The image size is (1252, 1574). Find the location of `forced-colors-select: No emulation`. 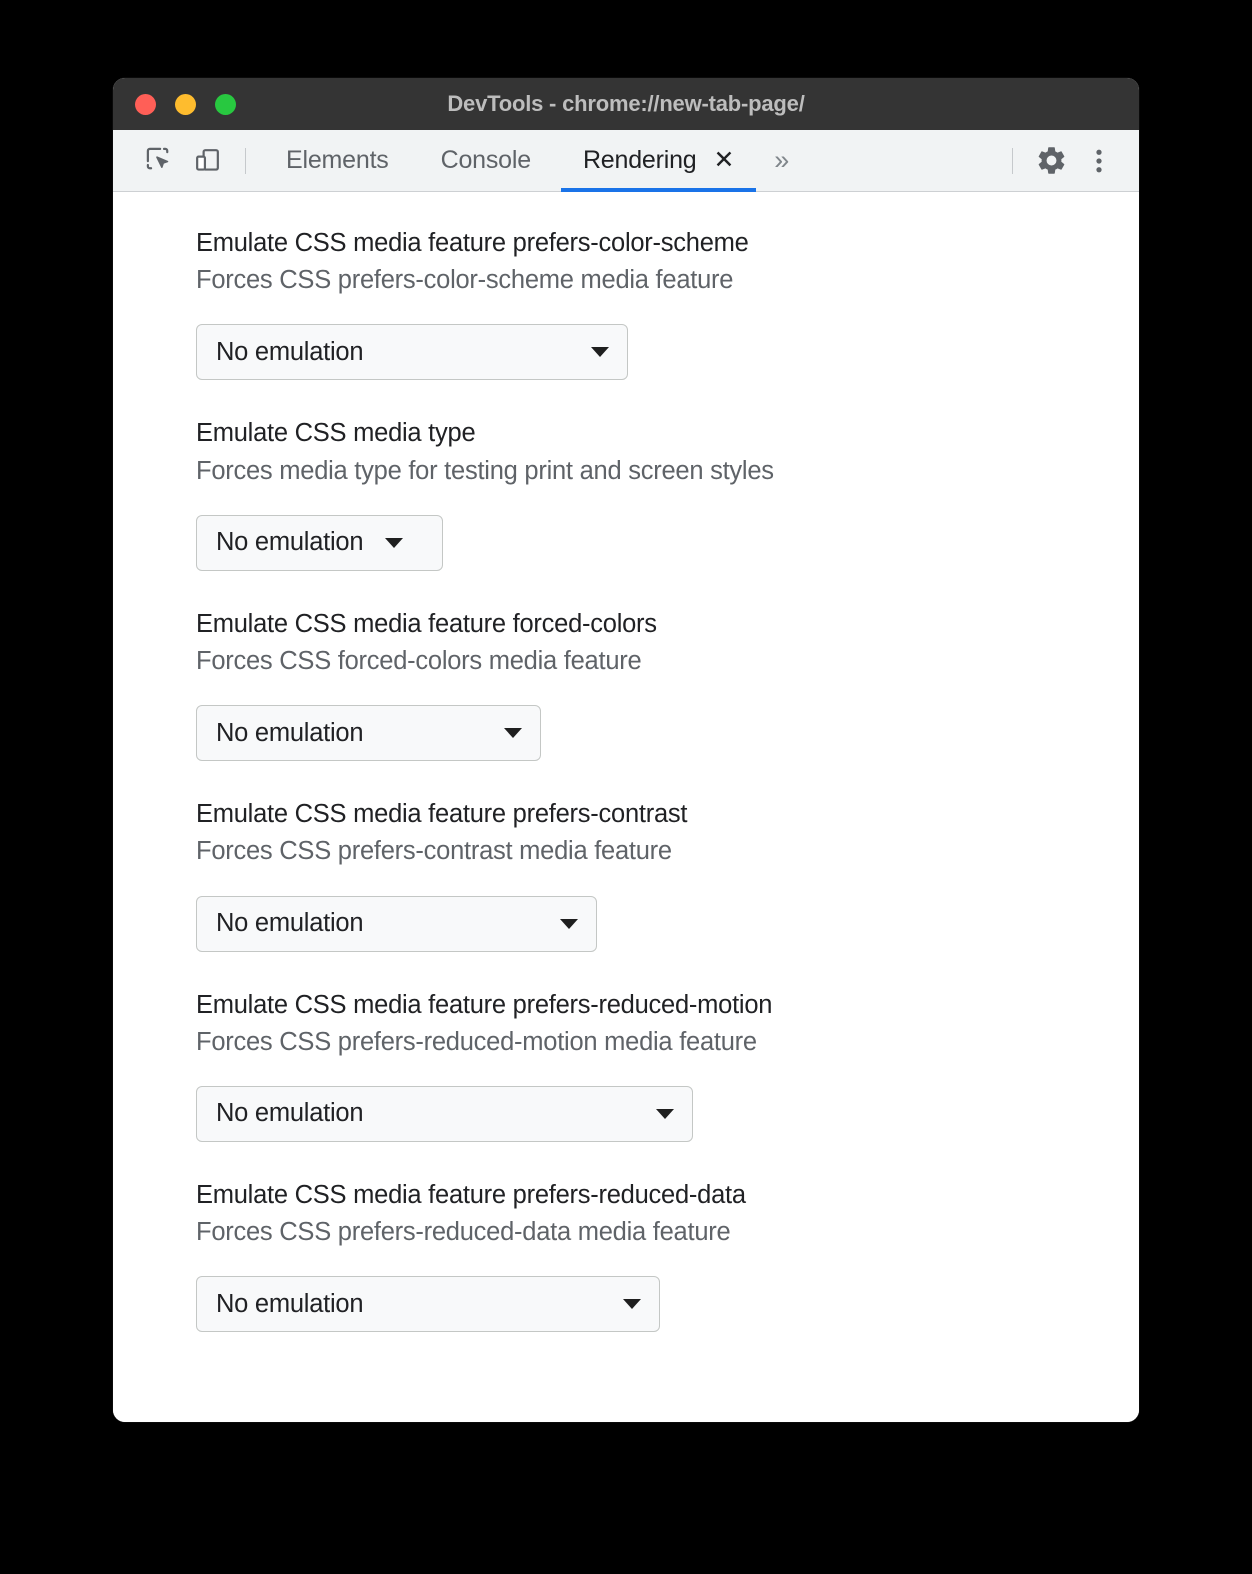

forced-colors-select: No emulation is located at coordinates (368, 733).